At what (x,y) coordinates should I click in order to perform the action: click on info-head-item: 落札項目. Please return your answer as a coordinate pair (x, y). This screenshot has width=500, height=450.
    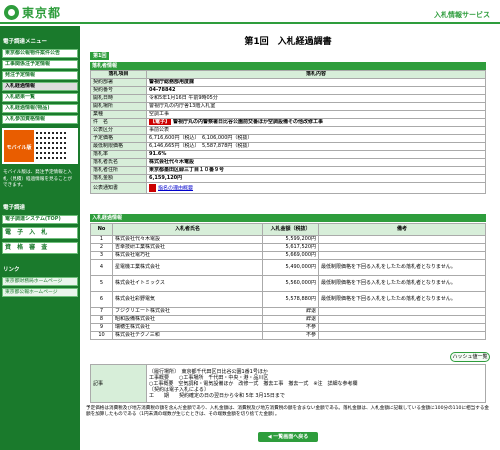
    Looking at the image, I should click on (118, 74).